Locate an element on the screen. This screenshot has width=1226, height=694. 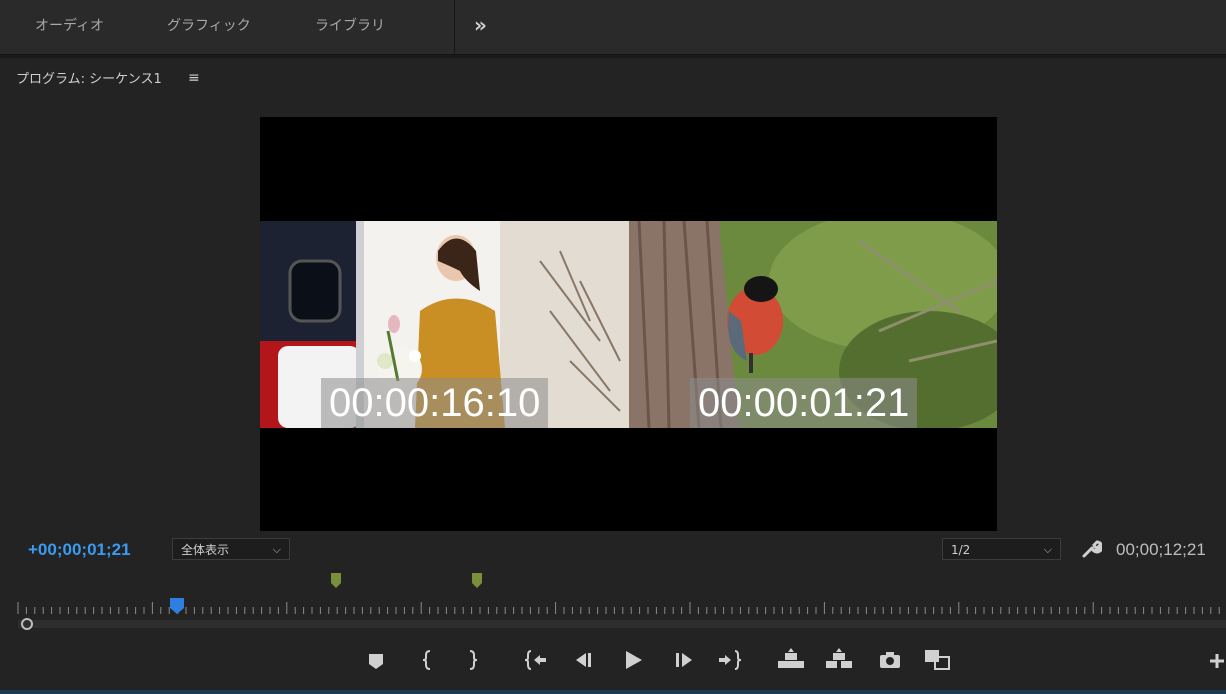
zoom-level-value: 全体表示 is located at coordinates (205, 550).